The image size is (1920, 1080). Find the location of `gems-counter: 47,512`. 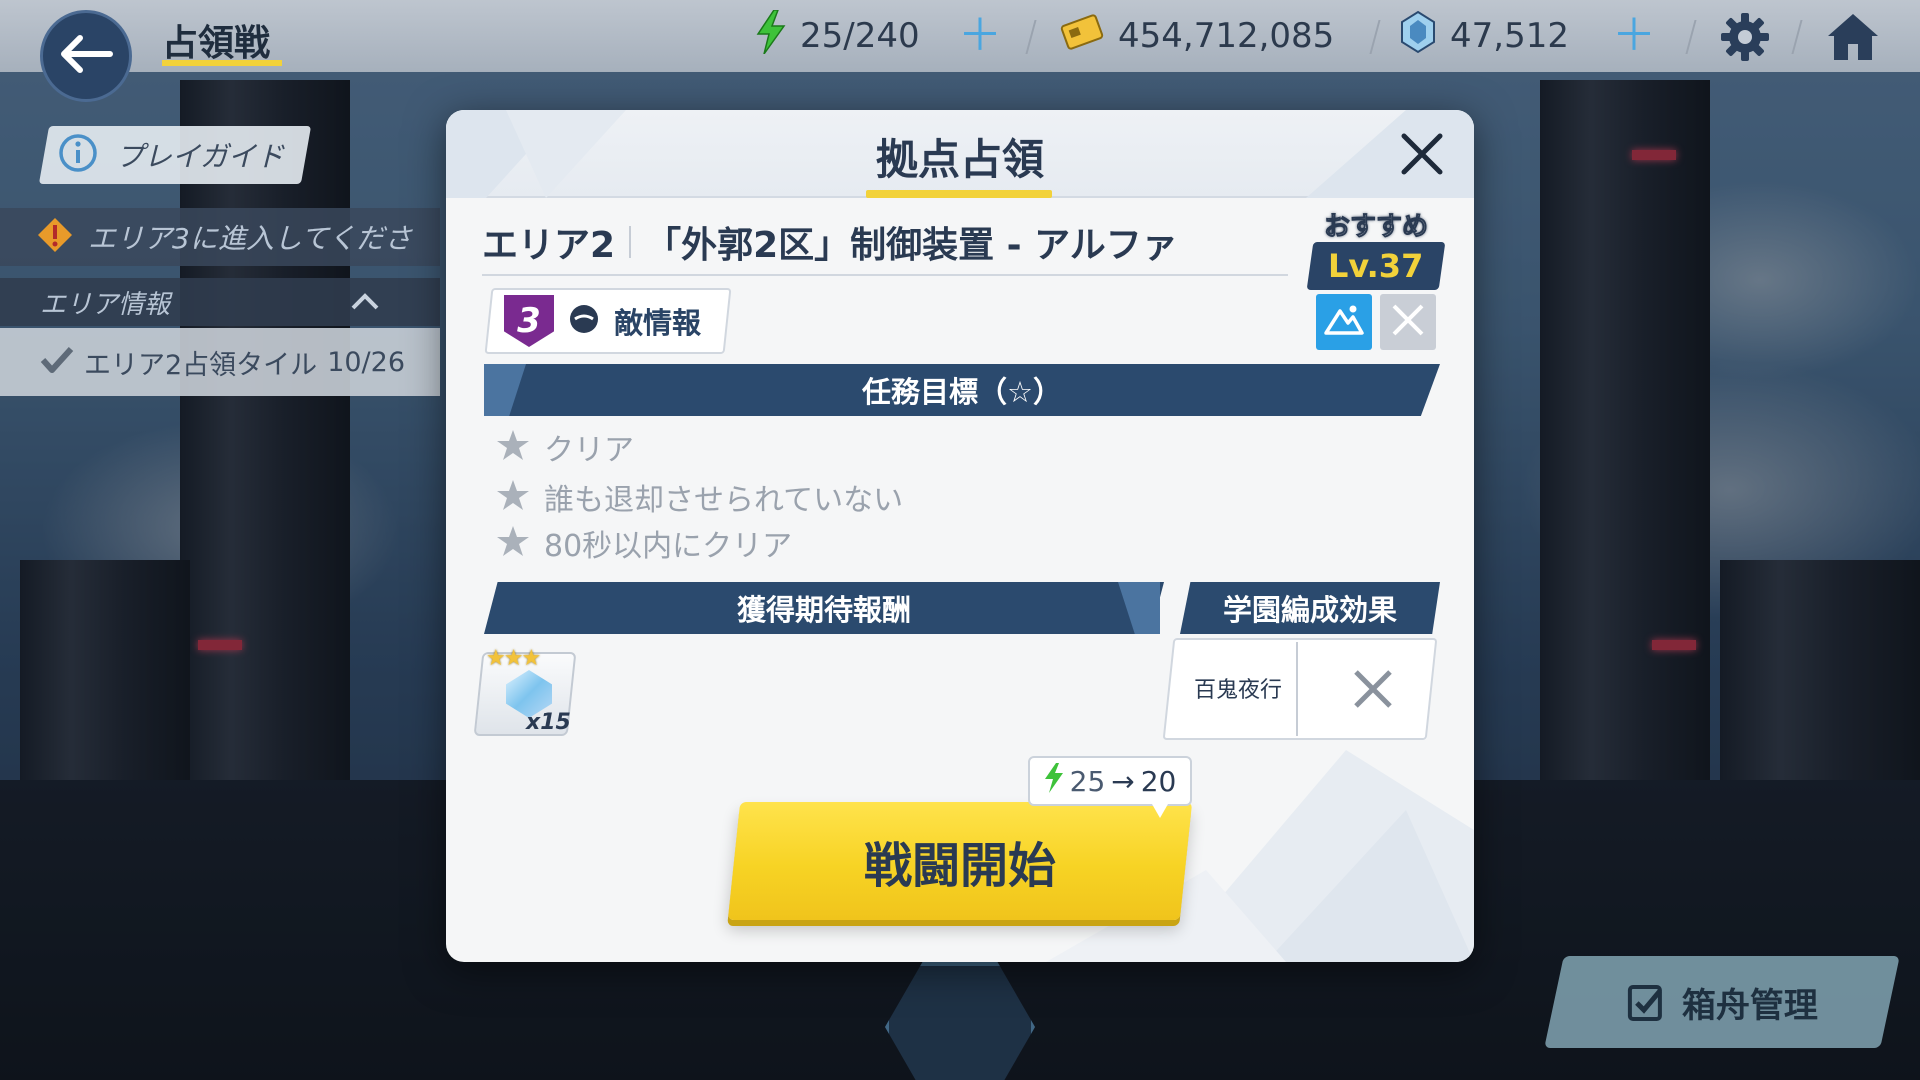

gems-counter: 47,512 is located at coordinates (1484, 36).